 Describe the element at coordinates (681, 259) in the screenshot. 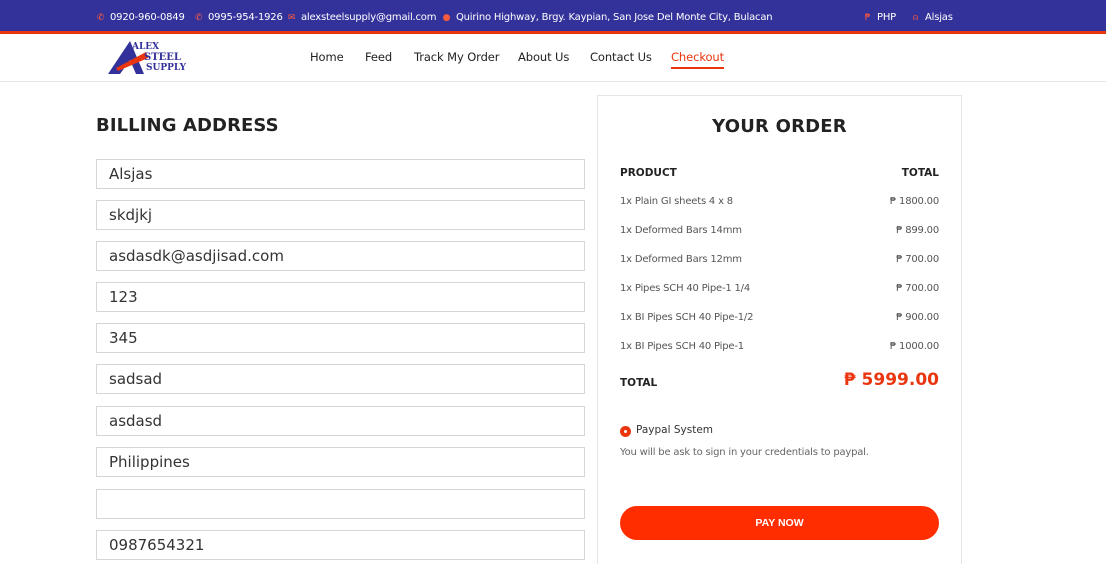

I see `order-item-name: 1x Deformed Bars 12mm` at that location.